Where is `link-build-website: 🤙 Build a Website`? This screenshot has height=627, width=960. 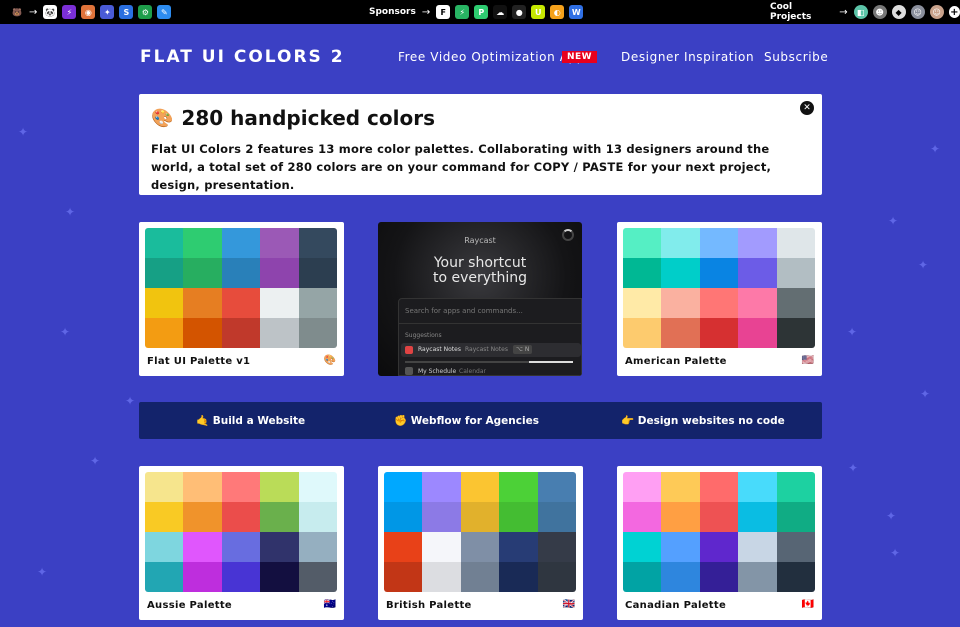 link-build-website: 🤙 Build a Website is located at coordinates (250, 420).